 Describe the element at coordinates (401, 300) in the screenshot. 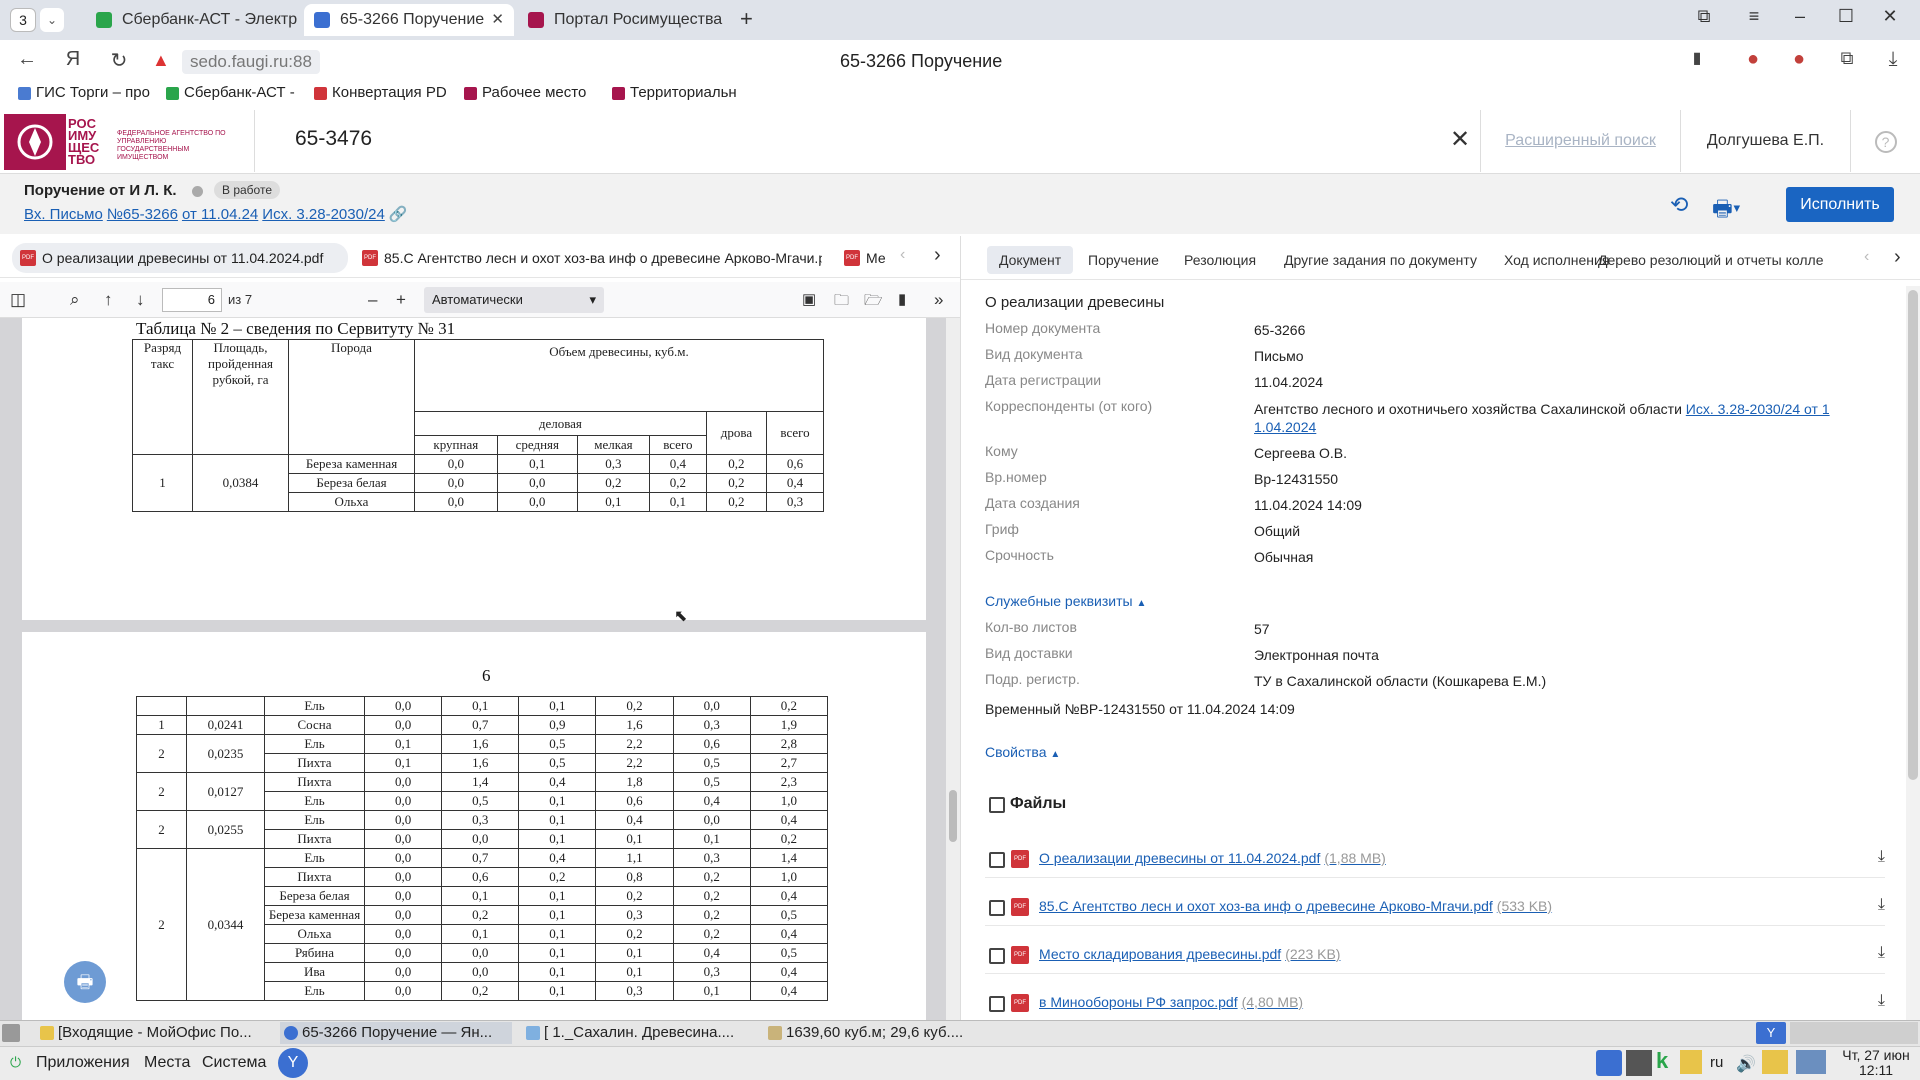

I see `zoom-in-icon: +` at that location.